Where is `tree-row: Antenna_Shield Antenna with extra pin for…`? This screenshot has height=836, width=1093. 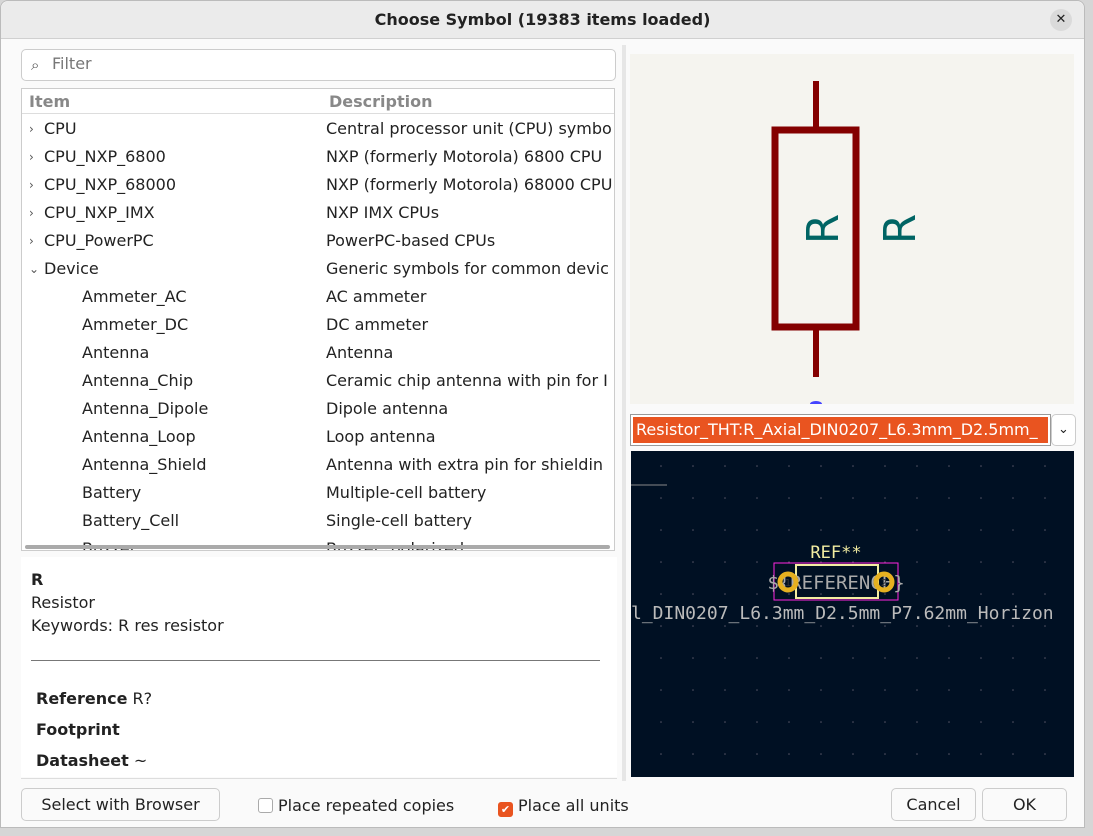
tree-row: Antenna_Shield Antenna with extra pin for… is located at coordinates (318, 465).